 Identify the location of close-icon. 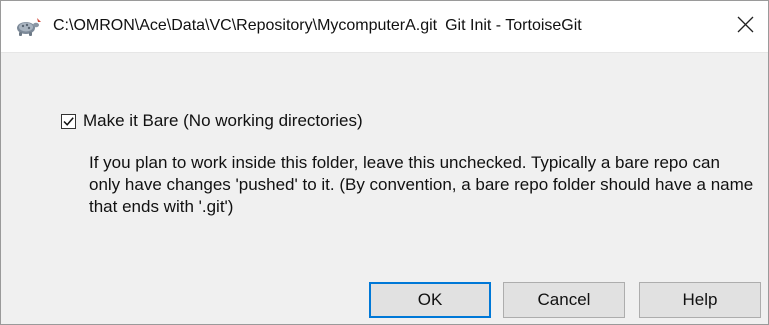
(745, 27).